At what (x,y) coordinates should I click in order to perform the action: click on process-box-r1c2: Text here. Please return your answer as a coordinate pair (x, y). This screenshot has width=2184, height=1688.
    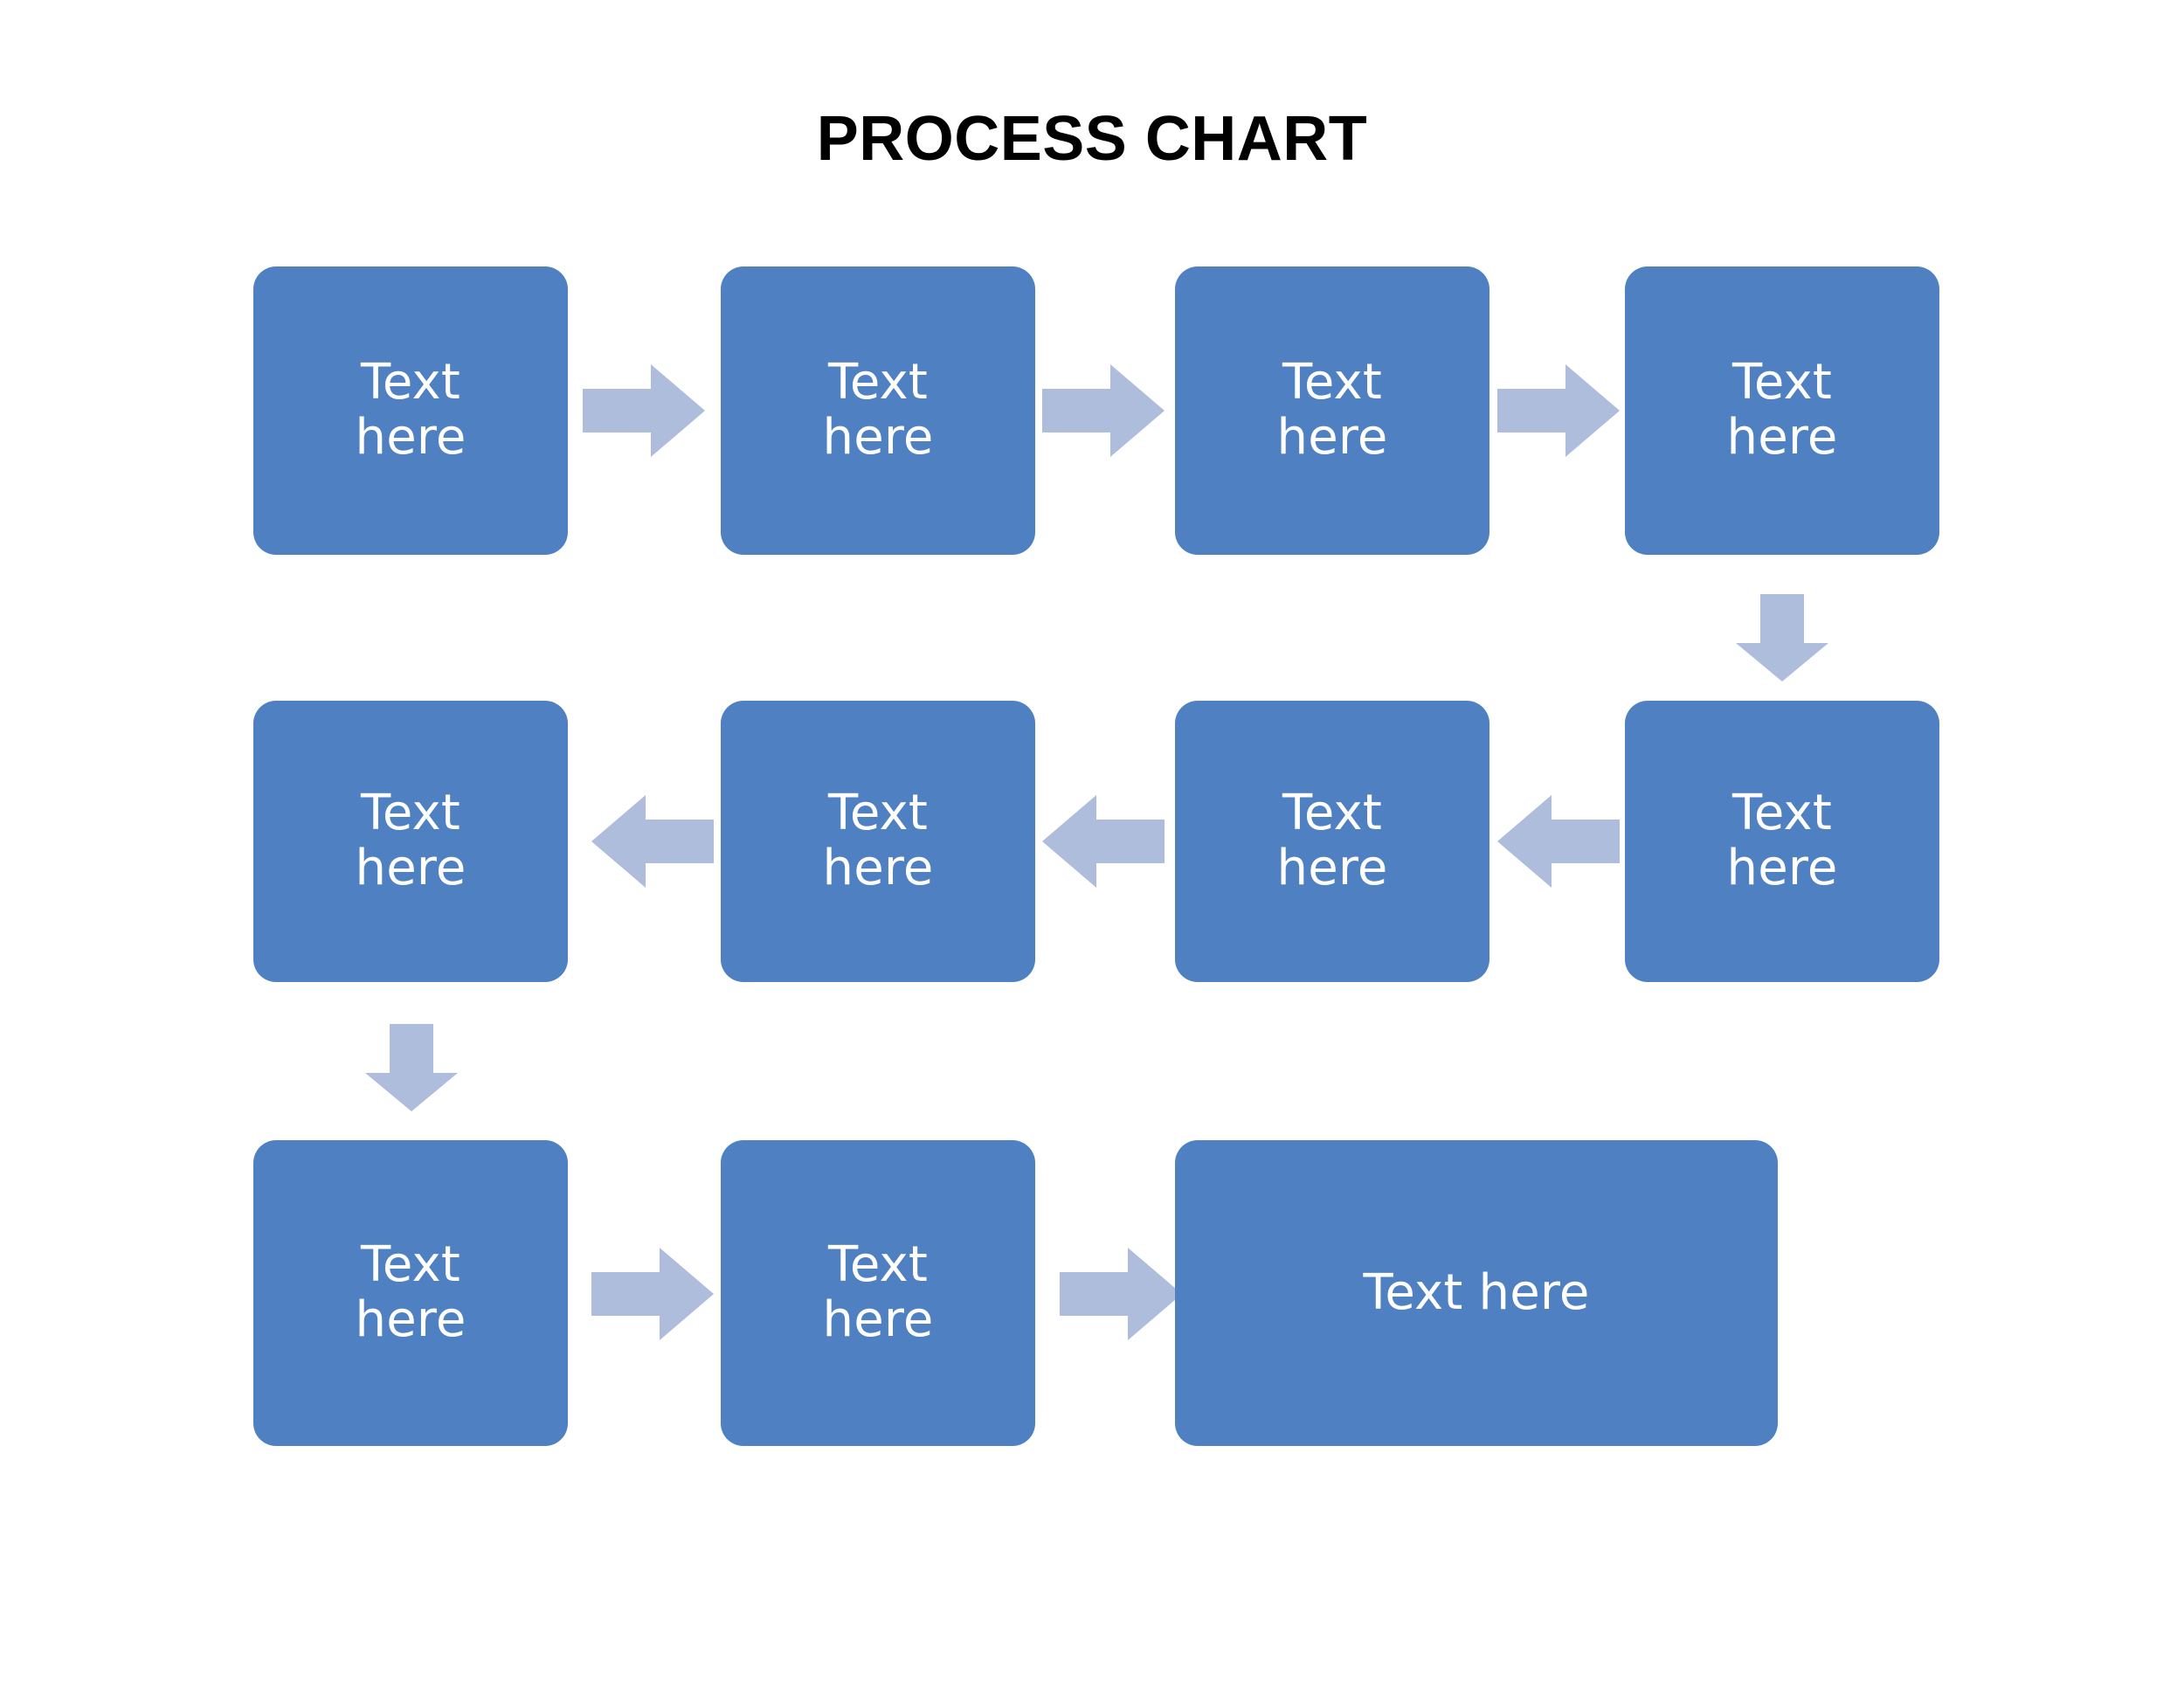
    Looking at the image, I should click on (878, 410).